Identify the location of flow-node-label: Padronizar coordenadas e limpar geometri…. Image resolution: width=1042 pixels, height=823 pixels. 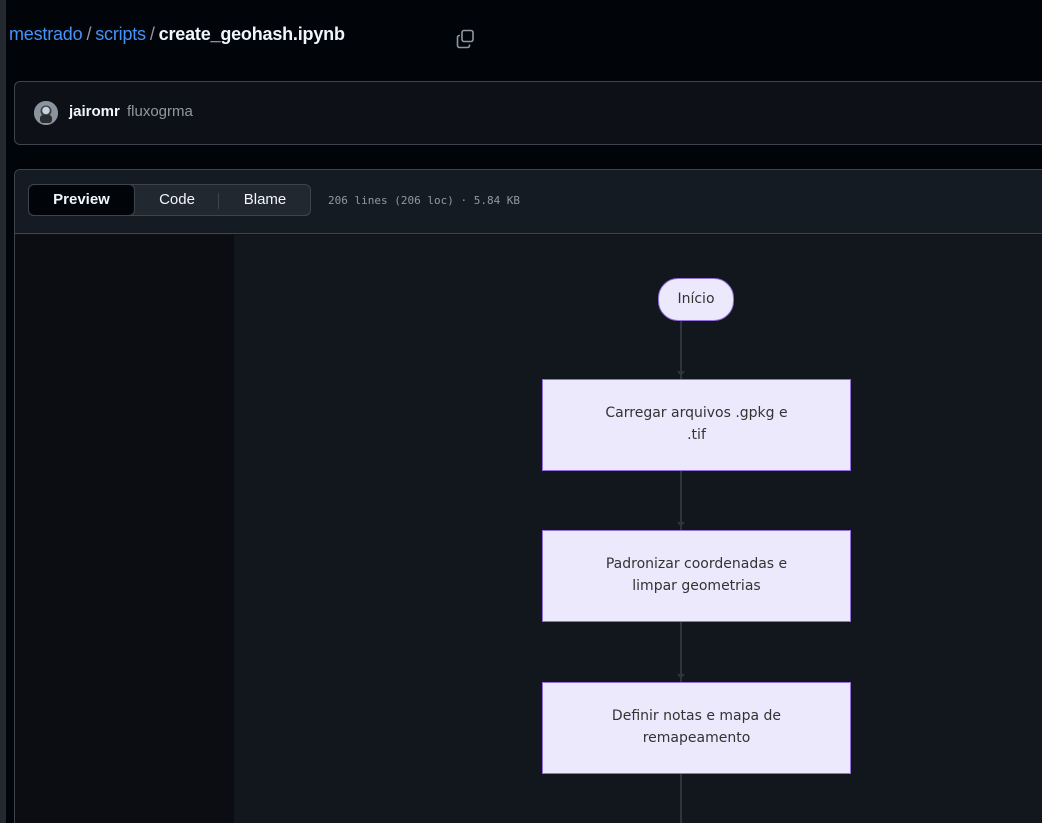
(696, 575).